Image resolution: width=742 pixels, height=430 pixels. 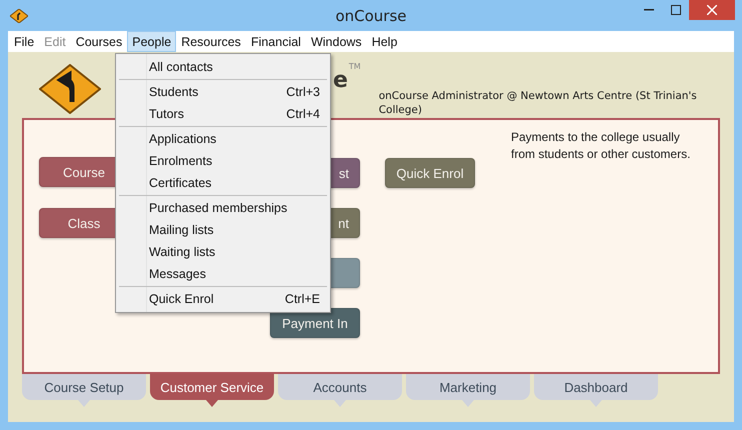 What do you see at coordinates (223, 274) in the screenshot?
I see `menu-entry: Messages` at bounding box center [223, 274].